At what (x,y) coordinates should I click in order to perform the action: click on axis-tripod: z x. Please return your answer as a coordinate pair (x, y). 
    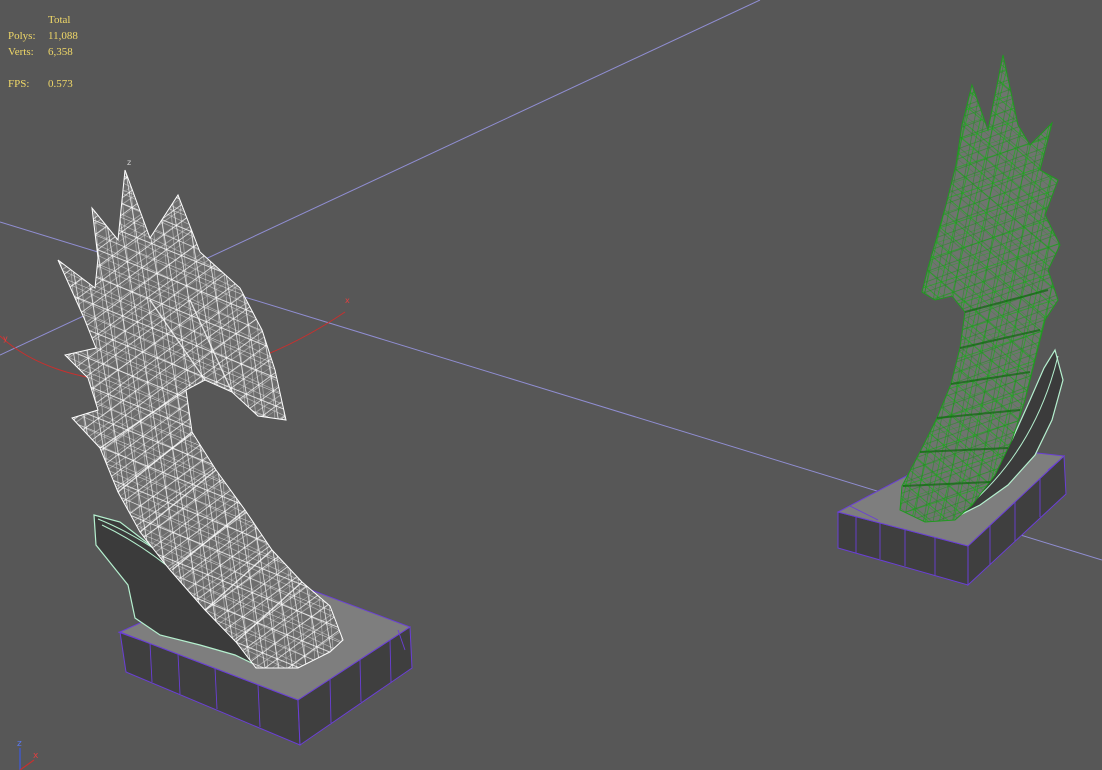
    Looking at the image, I should click on (28, 754).